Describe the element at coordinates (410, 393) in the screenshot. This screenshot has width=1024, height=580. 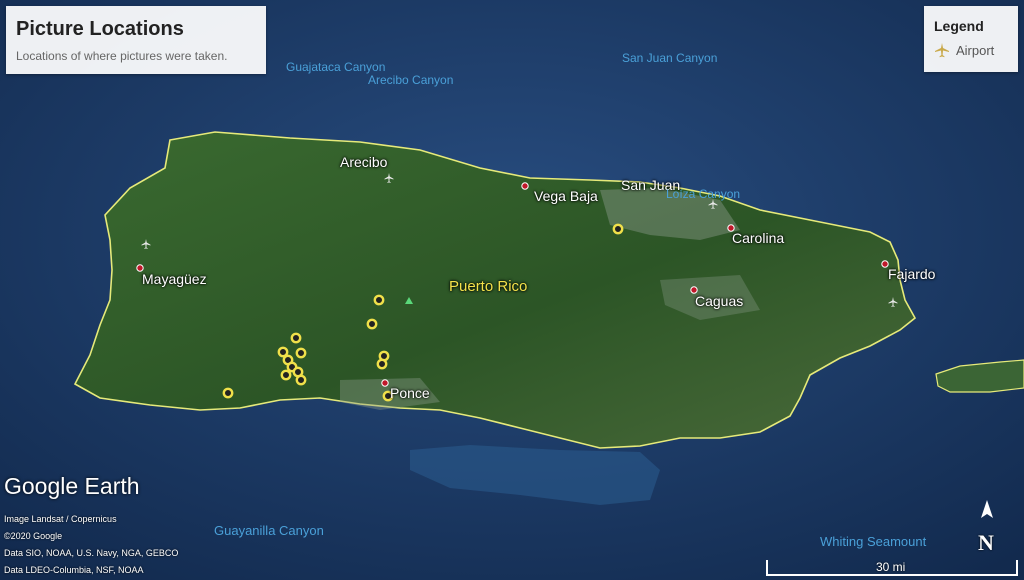
I see `city-label-ponce: Ponce` at that location.